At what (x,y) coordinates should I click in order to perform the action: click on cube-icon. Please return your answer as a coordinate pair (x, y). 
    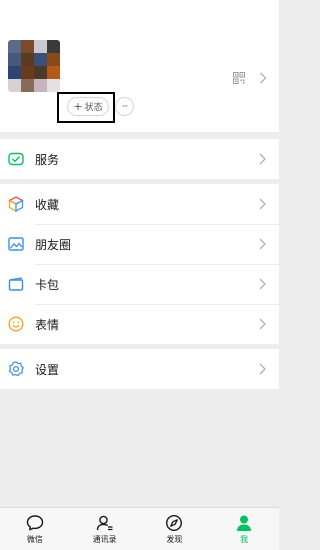
    Looking at the image, I should click on (16, 204).